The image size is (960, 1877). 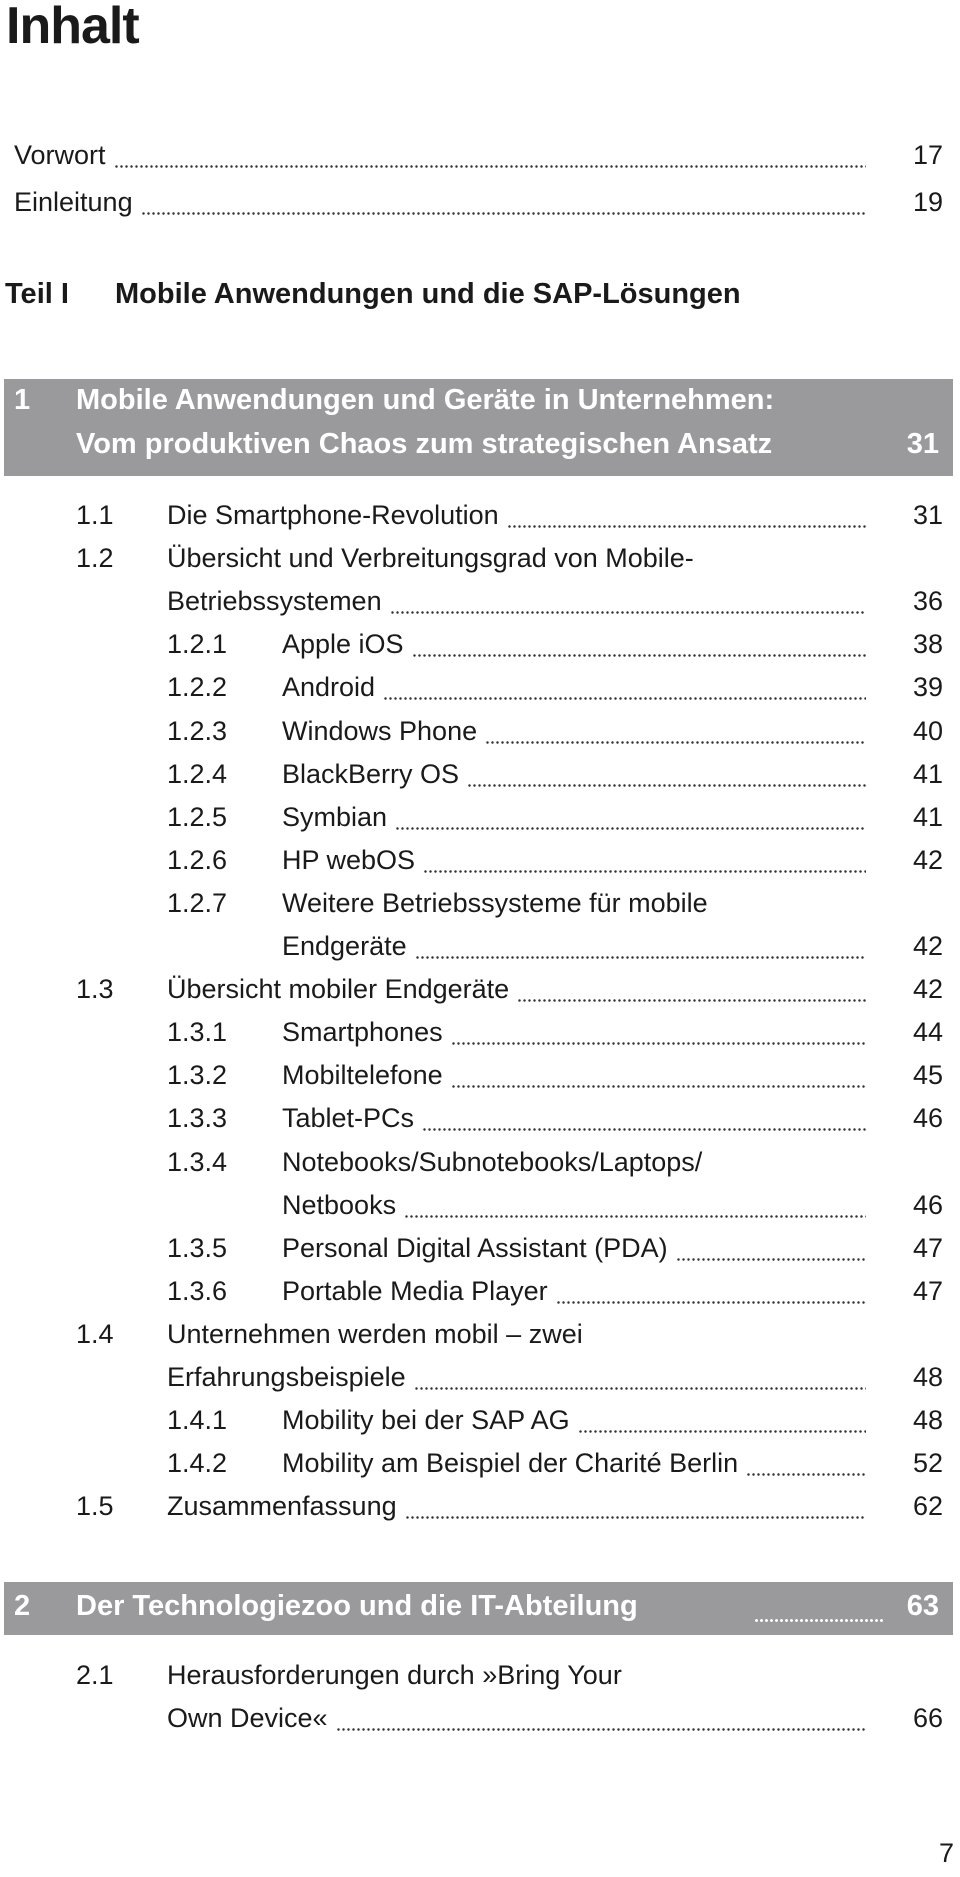 What do you see at coordinates (95, 558) in the screenshot?
I see `entry-number: 1.2` at bounding box center [95, 558].